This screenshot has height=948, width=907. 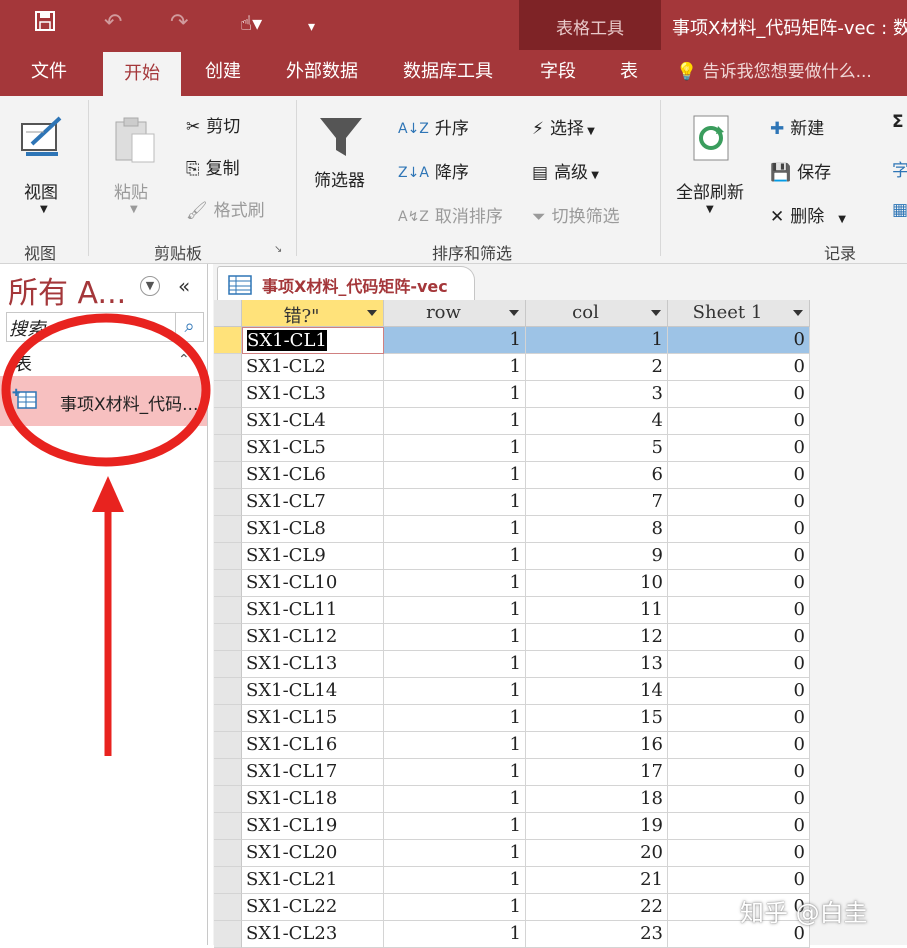 I want to click on table-row: SX1-CL17 1 17 0, so click(x=513, y=772).